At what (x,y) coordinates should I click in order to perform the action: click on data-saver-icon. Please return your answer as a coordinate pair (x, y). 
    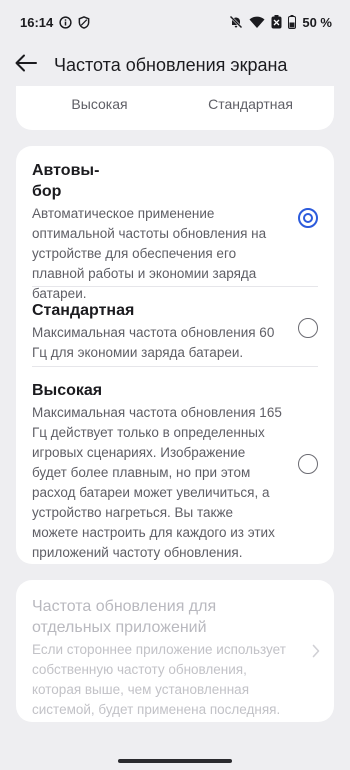
    Looking at the image, I should click on (276, 22).